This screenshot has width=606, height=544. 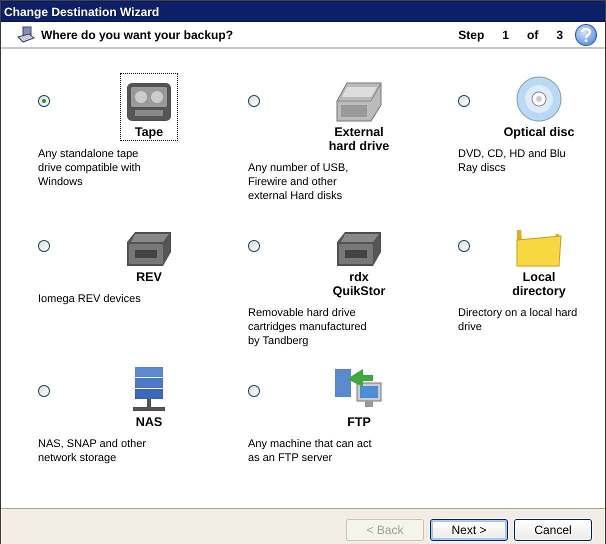 I want to click on option-description: DVD, CD, HD and Blu Ray discs, so click(x=512, y=161).